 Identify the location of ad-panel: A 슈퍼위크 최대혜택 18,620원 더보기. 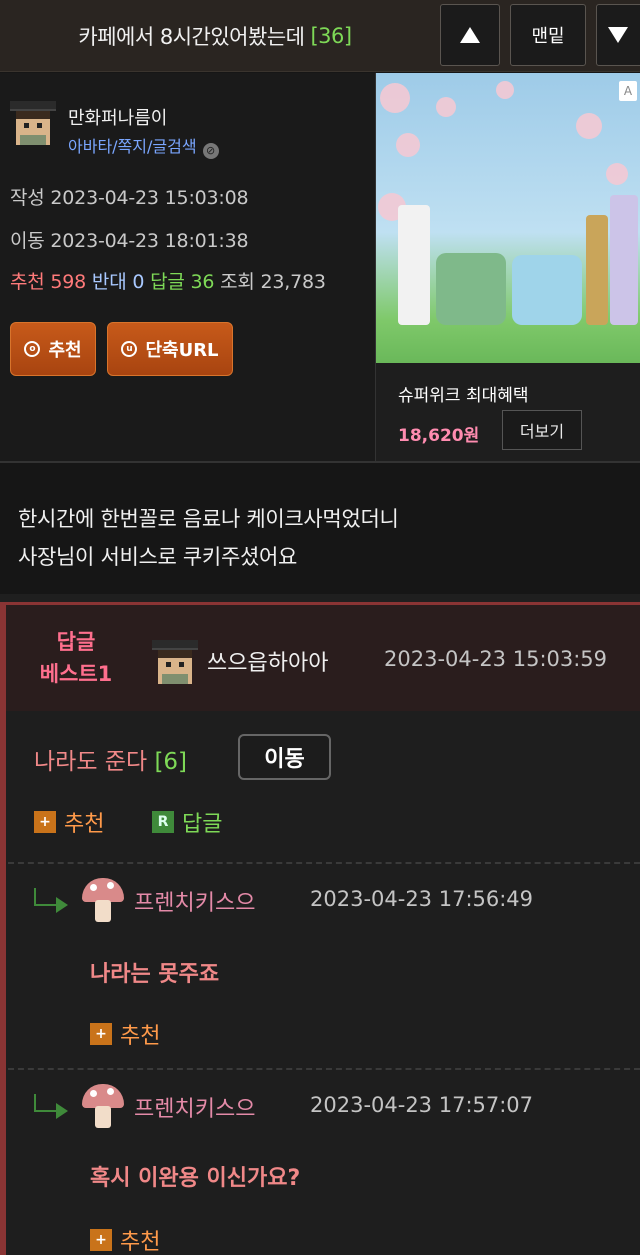
(507, 267).